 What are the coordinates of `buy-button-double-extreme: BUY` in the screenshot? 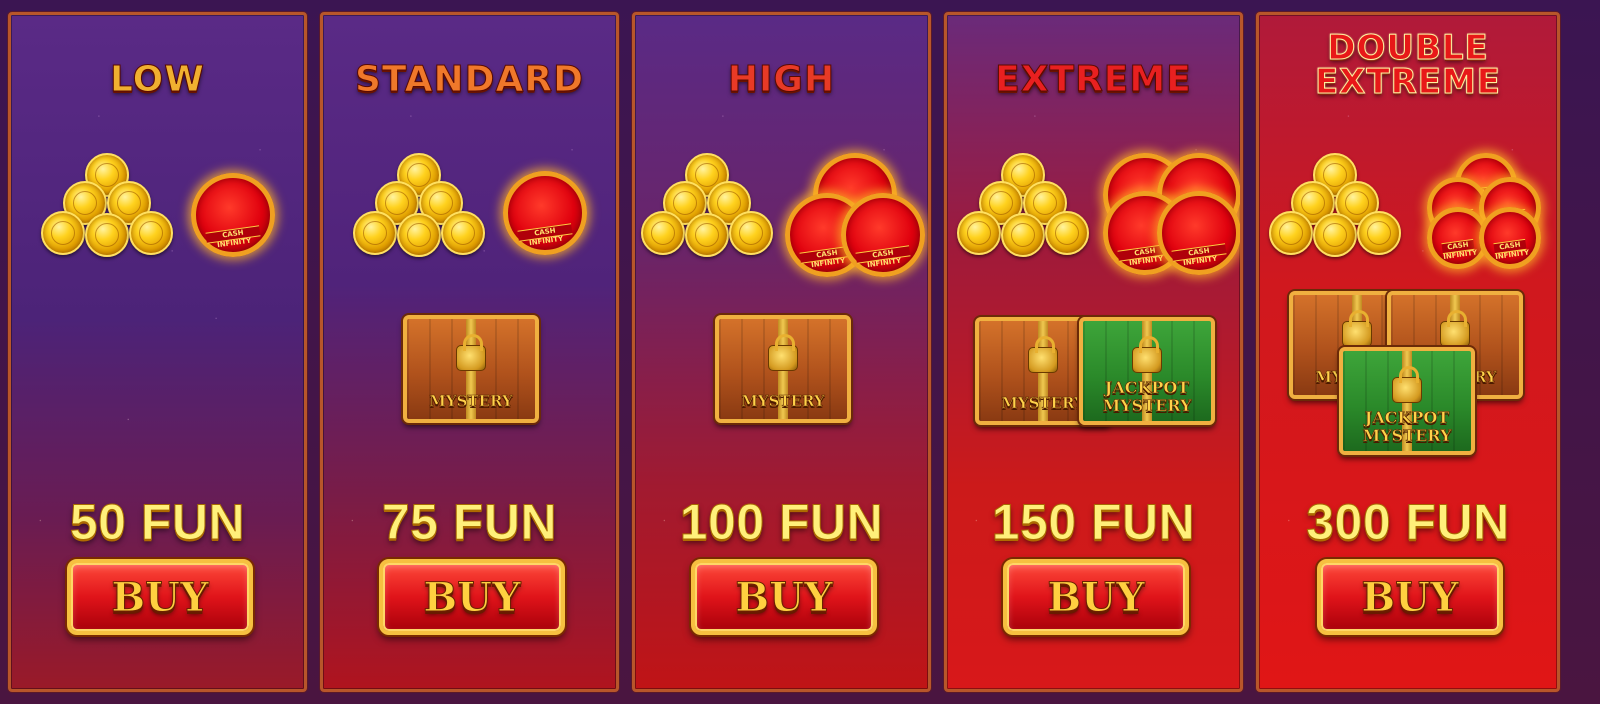 It's located at (1410, 597).